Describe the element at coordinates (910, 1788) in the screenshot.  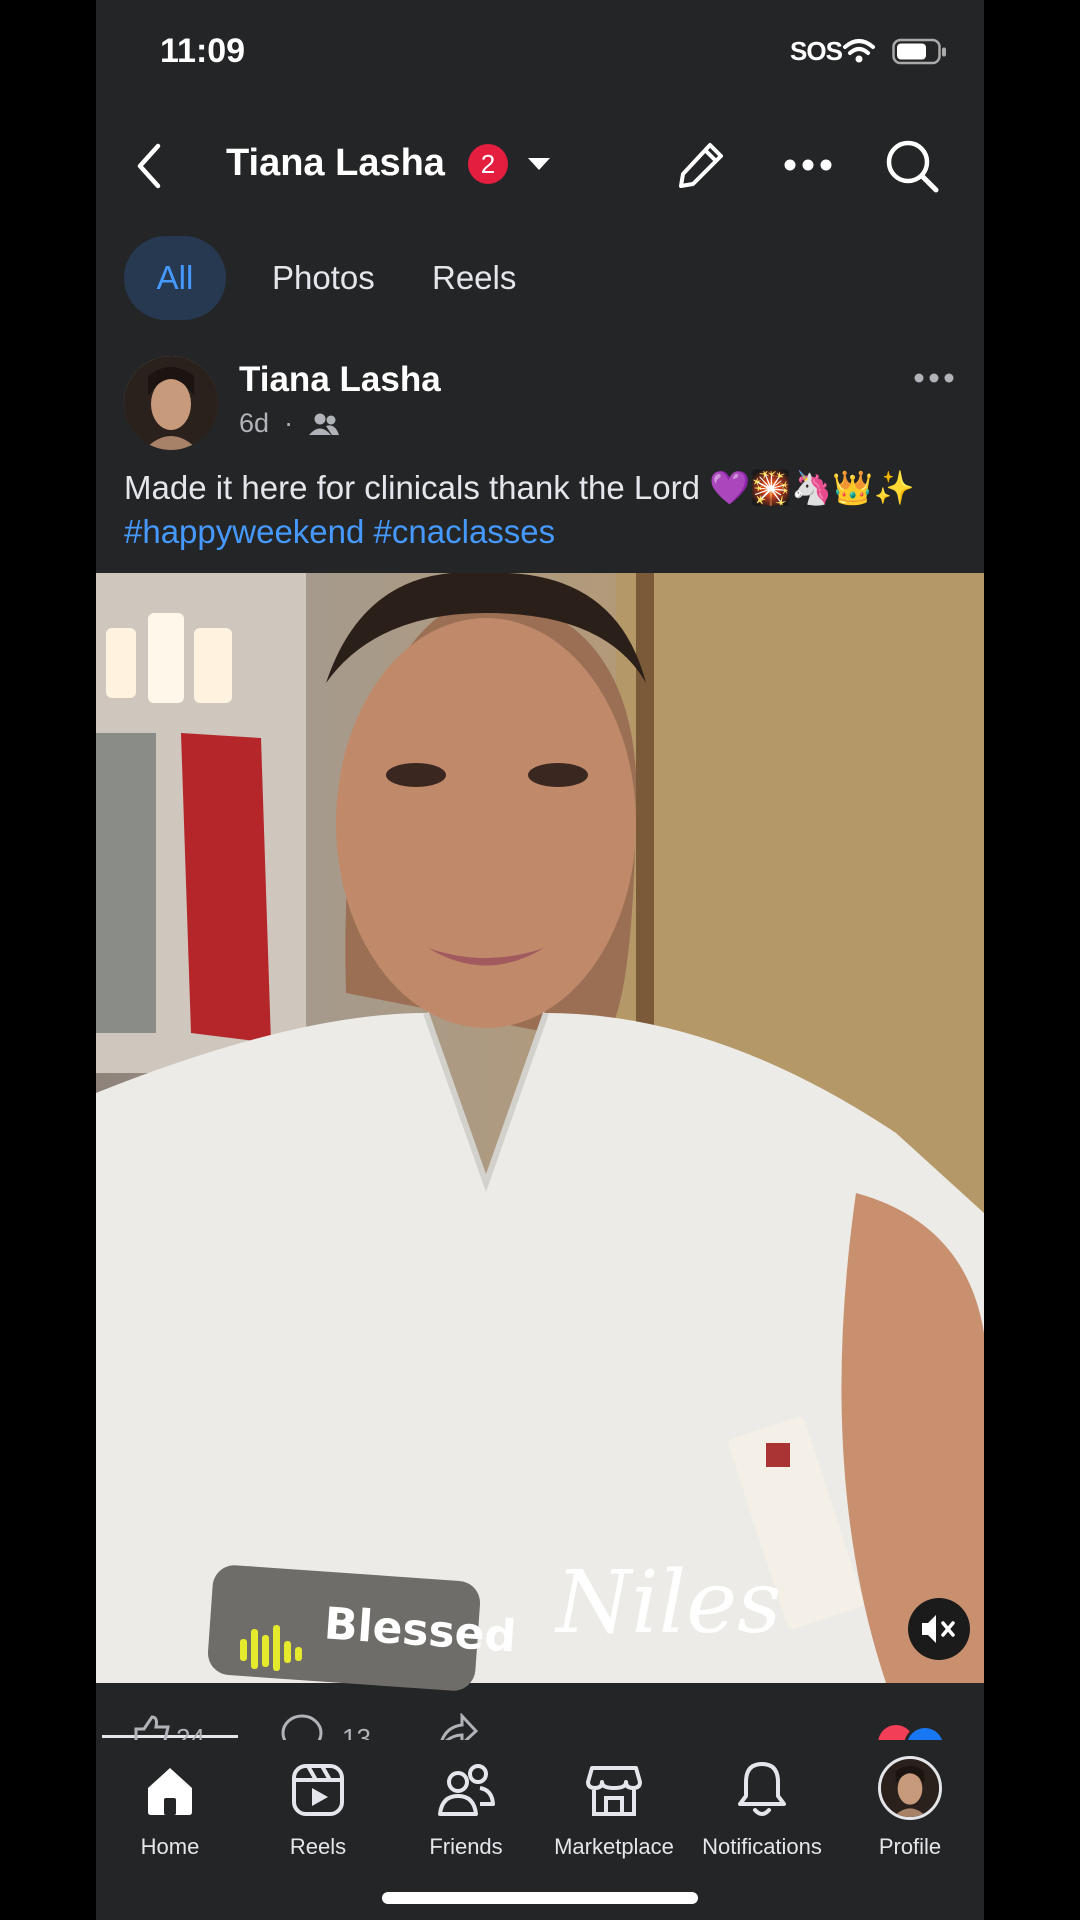
I see `avatar` at that location.